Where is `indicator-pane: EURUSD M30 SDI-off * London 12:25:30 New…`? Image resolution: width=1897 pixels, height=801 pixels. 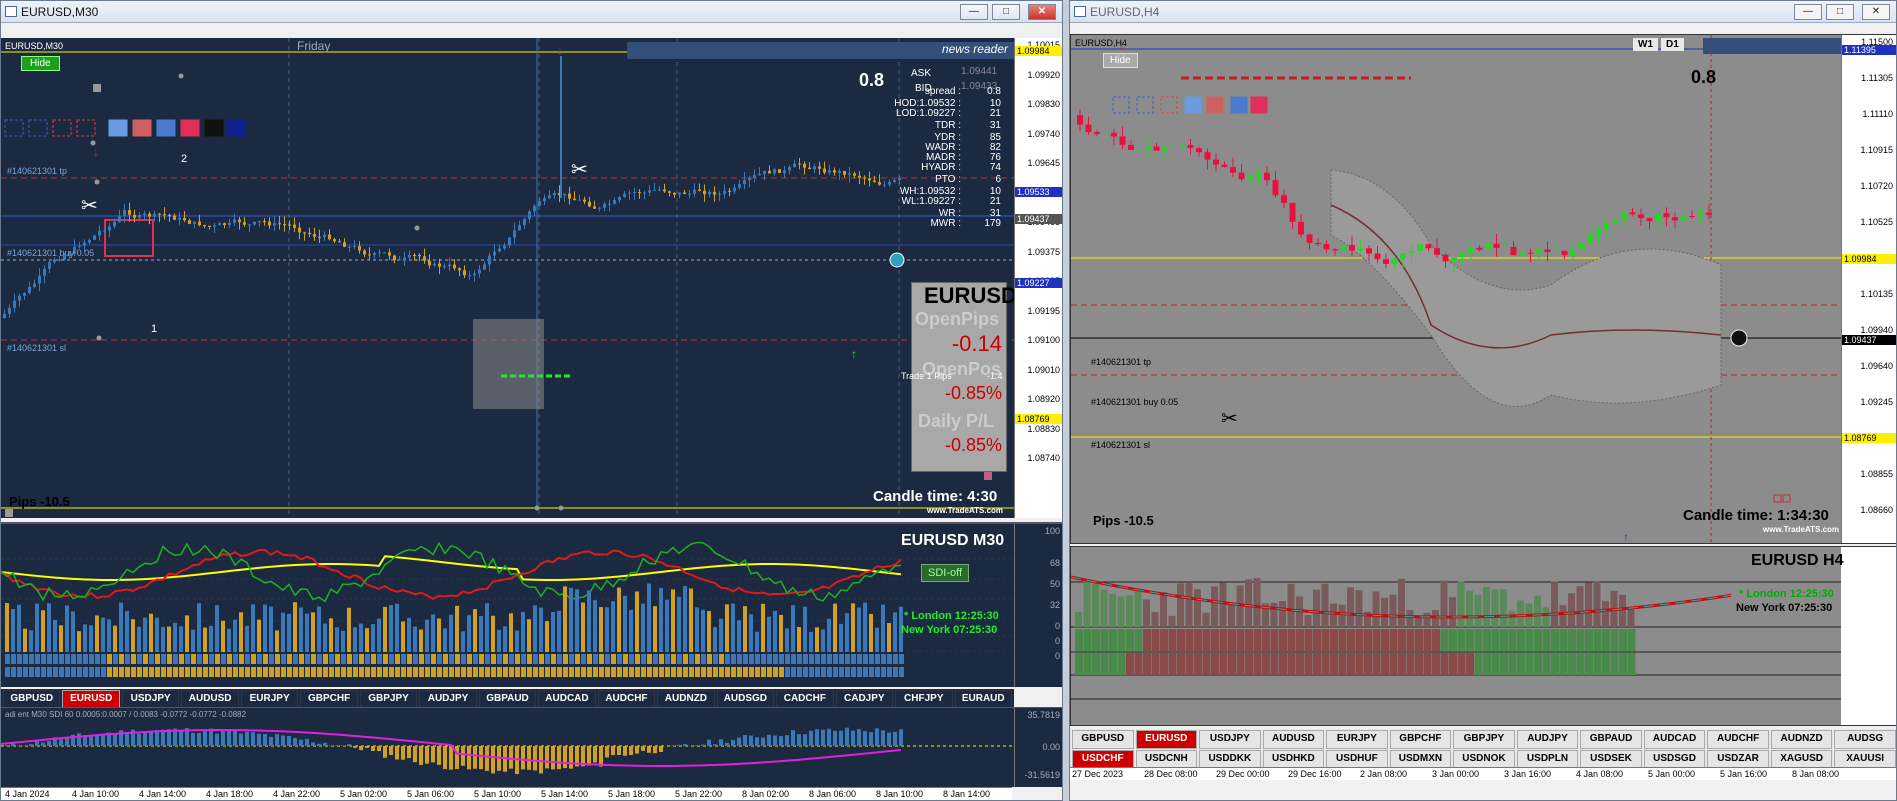 indicator-pane: EURUSD M30 SDI-off * London 12:25:30 New… is located at coordinates (531, 604).